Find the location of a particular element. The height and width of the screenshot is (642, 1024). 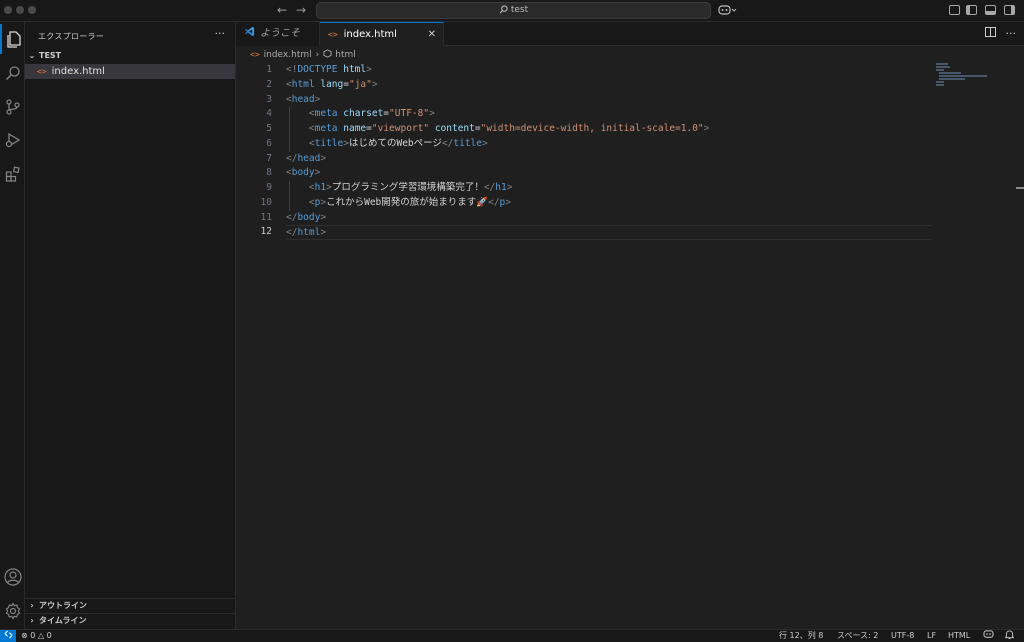

p-text: これからWeb開発の旅が始まります🚀 is located at coordinates (407, 202).